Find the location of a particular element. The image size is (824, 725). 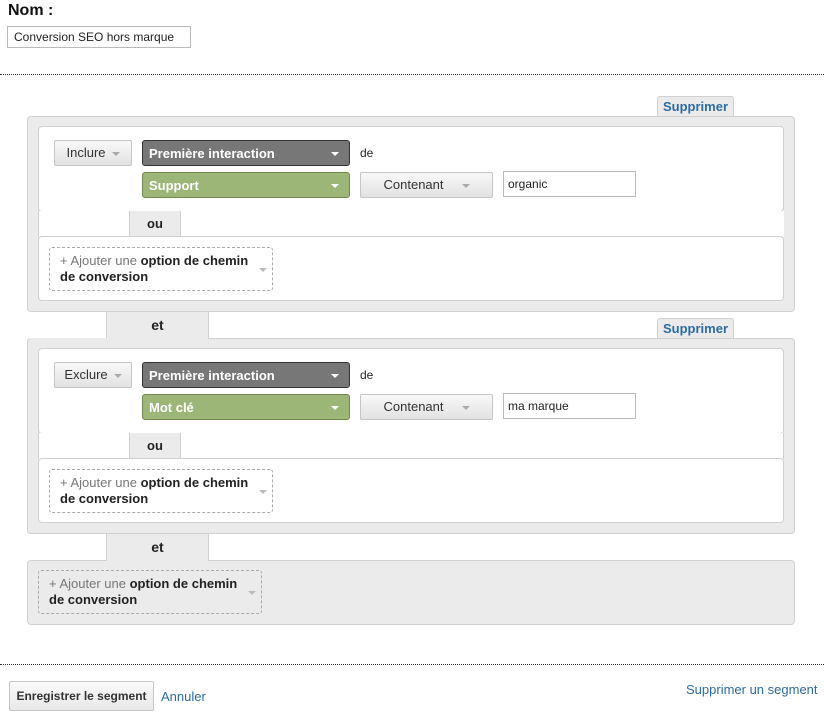

name-label: Nom : is located at coordinates (31, 10).